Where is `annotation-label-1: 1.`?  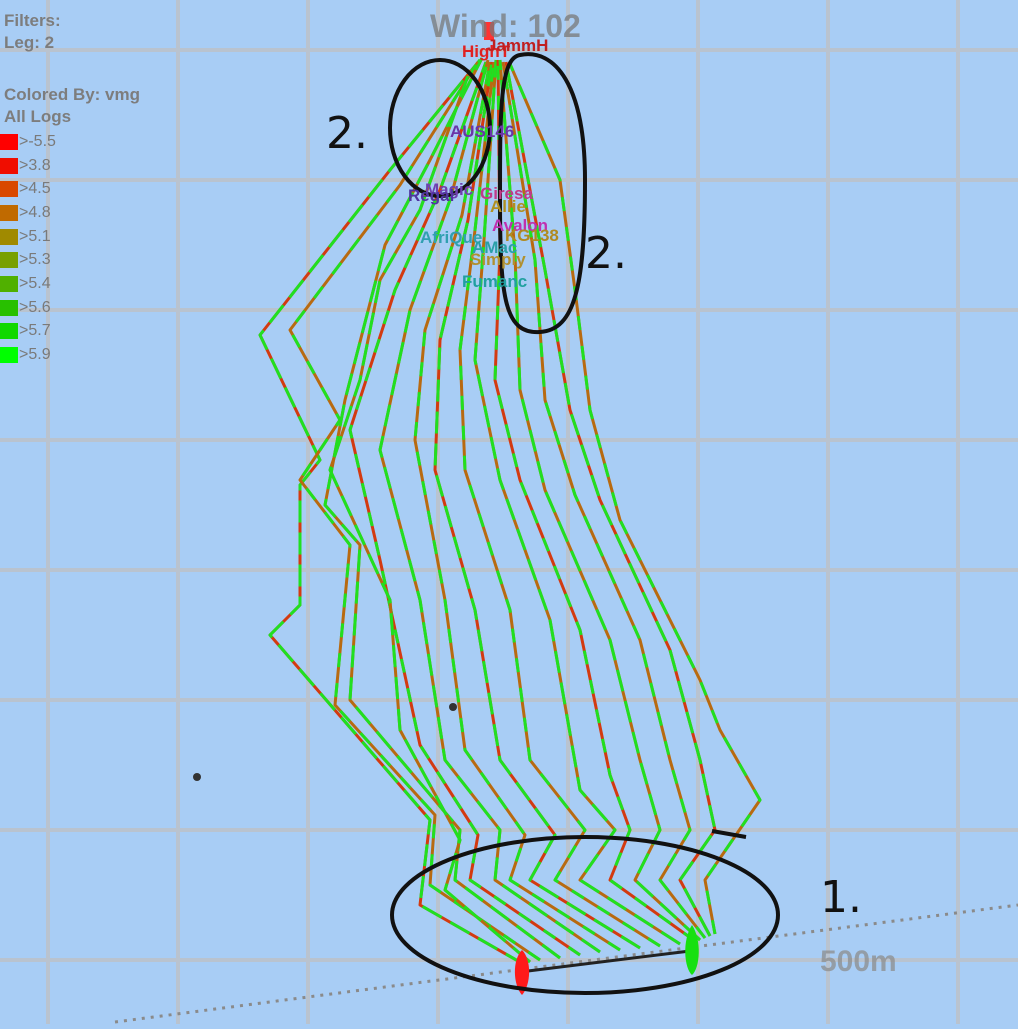
annotation-label-1: 1. is located at coordinates (841, 897).